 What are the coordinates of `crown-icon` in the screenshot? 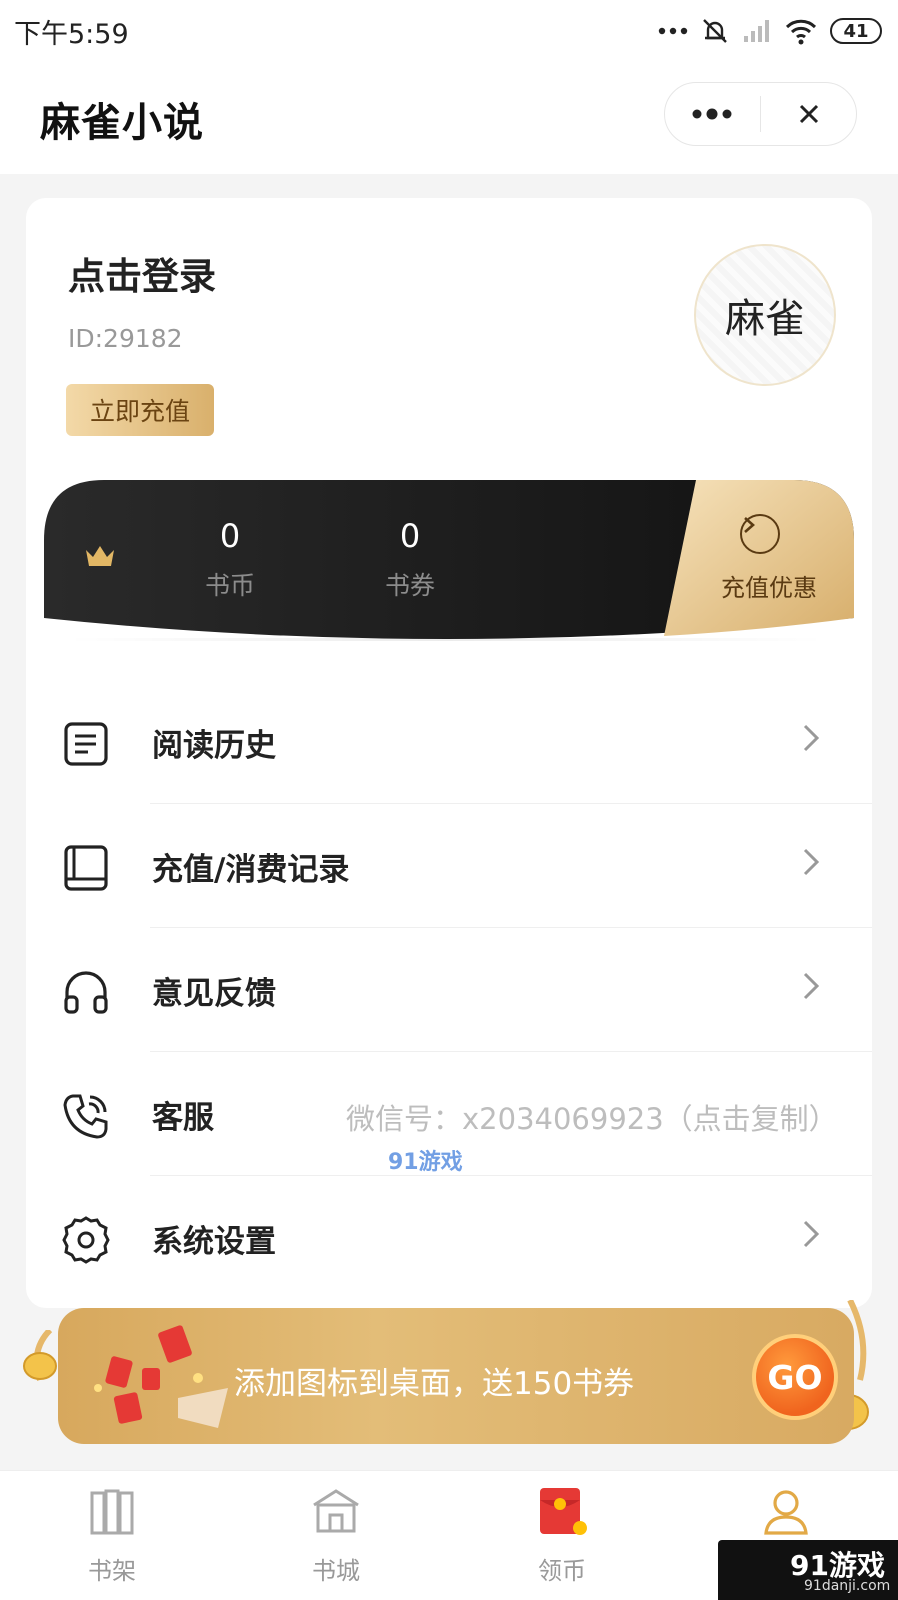 It's located at (100, 556).